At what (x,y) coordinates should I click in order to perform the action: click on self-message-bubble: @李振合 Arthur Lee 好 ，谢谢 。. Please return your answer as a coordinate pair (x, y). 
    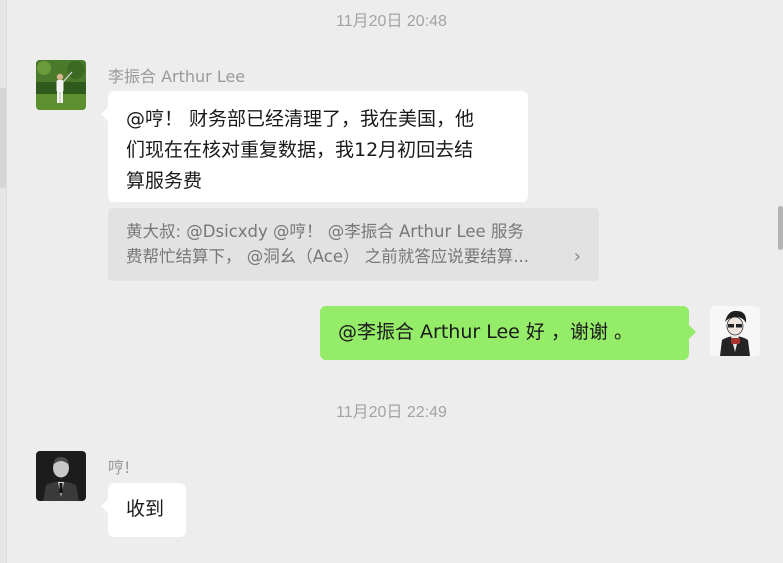
    Looking at the image, I should click on (508, 333).